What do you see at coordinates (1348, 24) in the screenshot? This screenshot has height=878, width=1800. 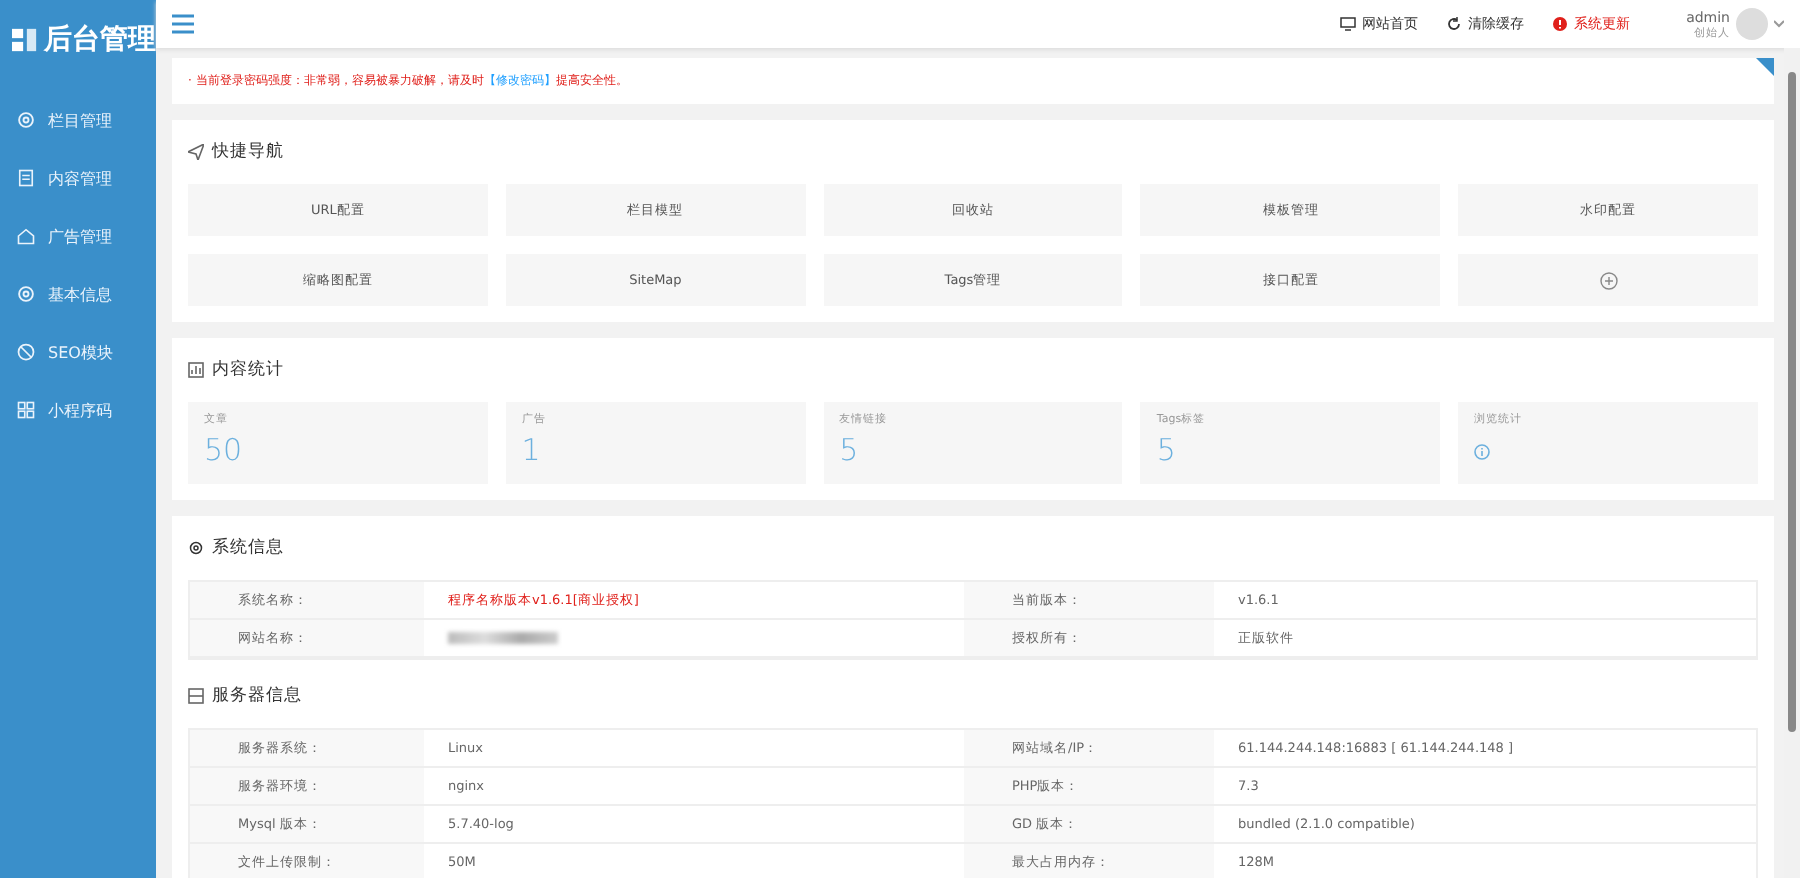 I see `monitor-icon` at bounding box center [1348, 24].